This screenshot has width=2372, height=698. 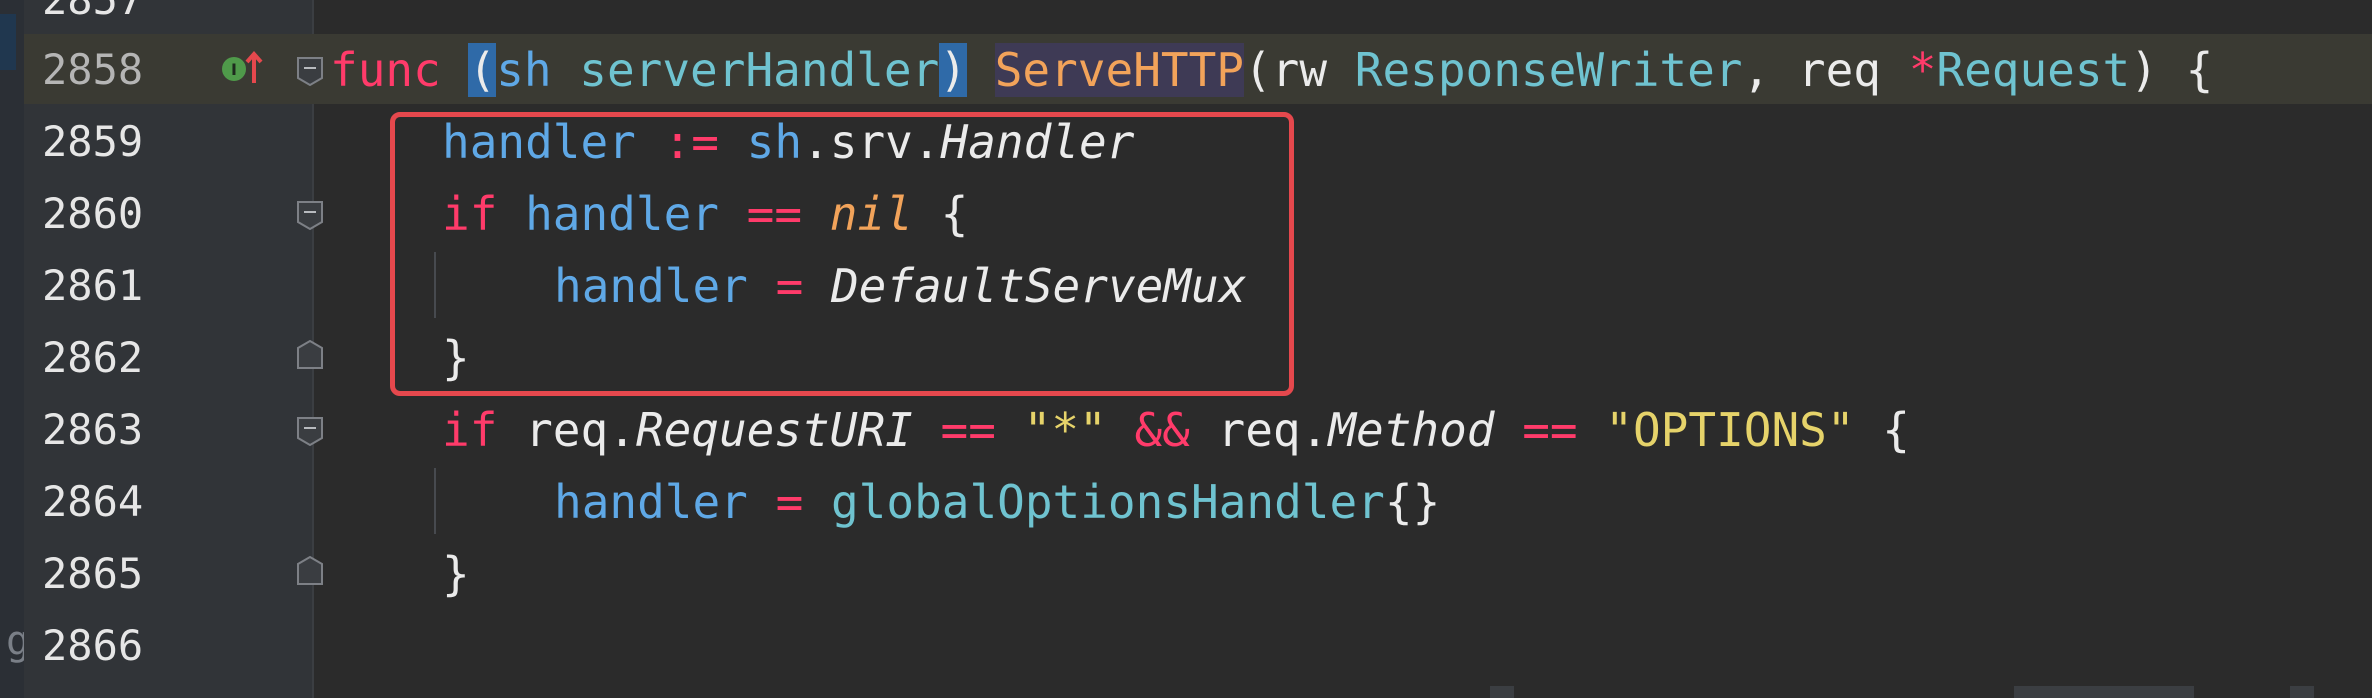 What do you see at coordinates (93, 141) in the screenshot?
I see `line-number: 2859` at bounding box center [93, 141].